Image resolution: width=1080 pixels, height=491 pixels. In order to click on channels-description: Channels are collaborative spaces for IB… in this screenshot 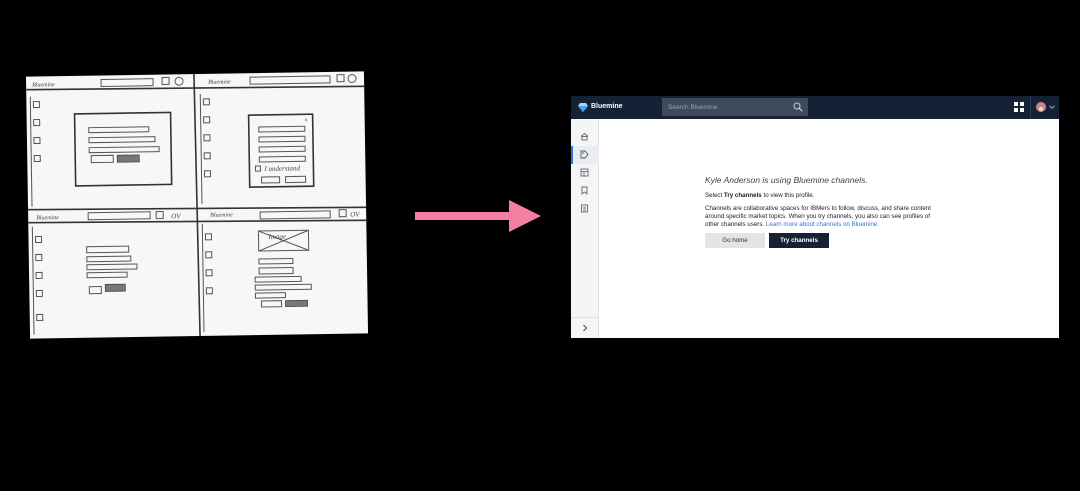, I will do `click(818, 216)`.